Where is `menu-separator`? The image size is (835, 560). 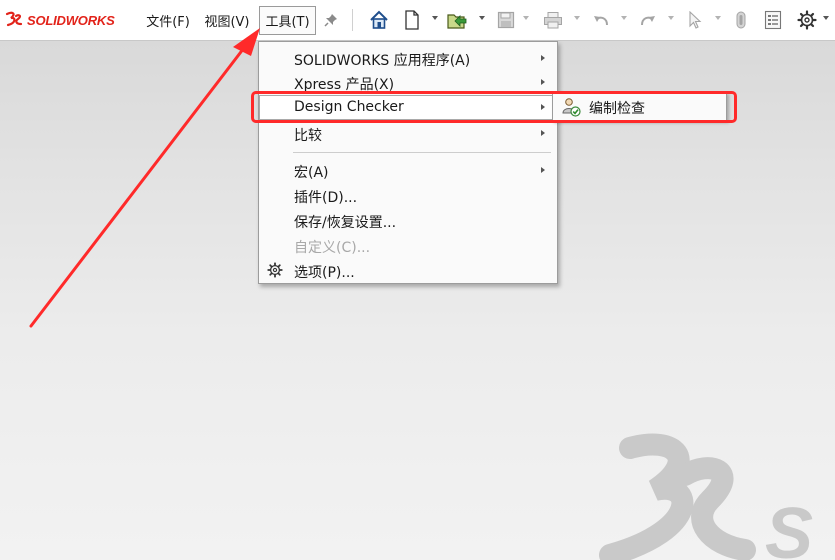 menu-separator is located at coordinates (422, 152).